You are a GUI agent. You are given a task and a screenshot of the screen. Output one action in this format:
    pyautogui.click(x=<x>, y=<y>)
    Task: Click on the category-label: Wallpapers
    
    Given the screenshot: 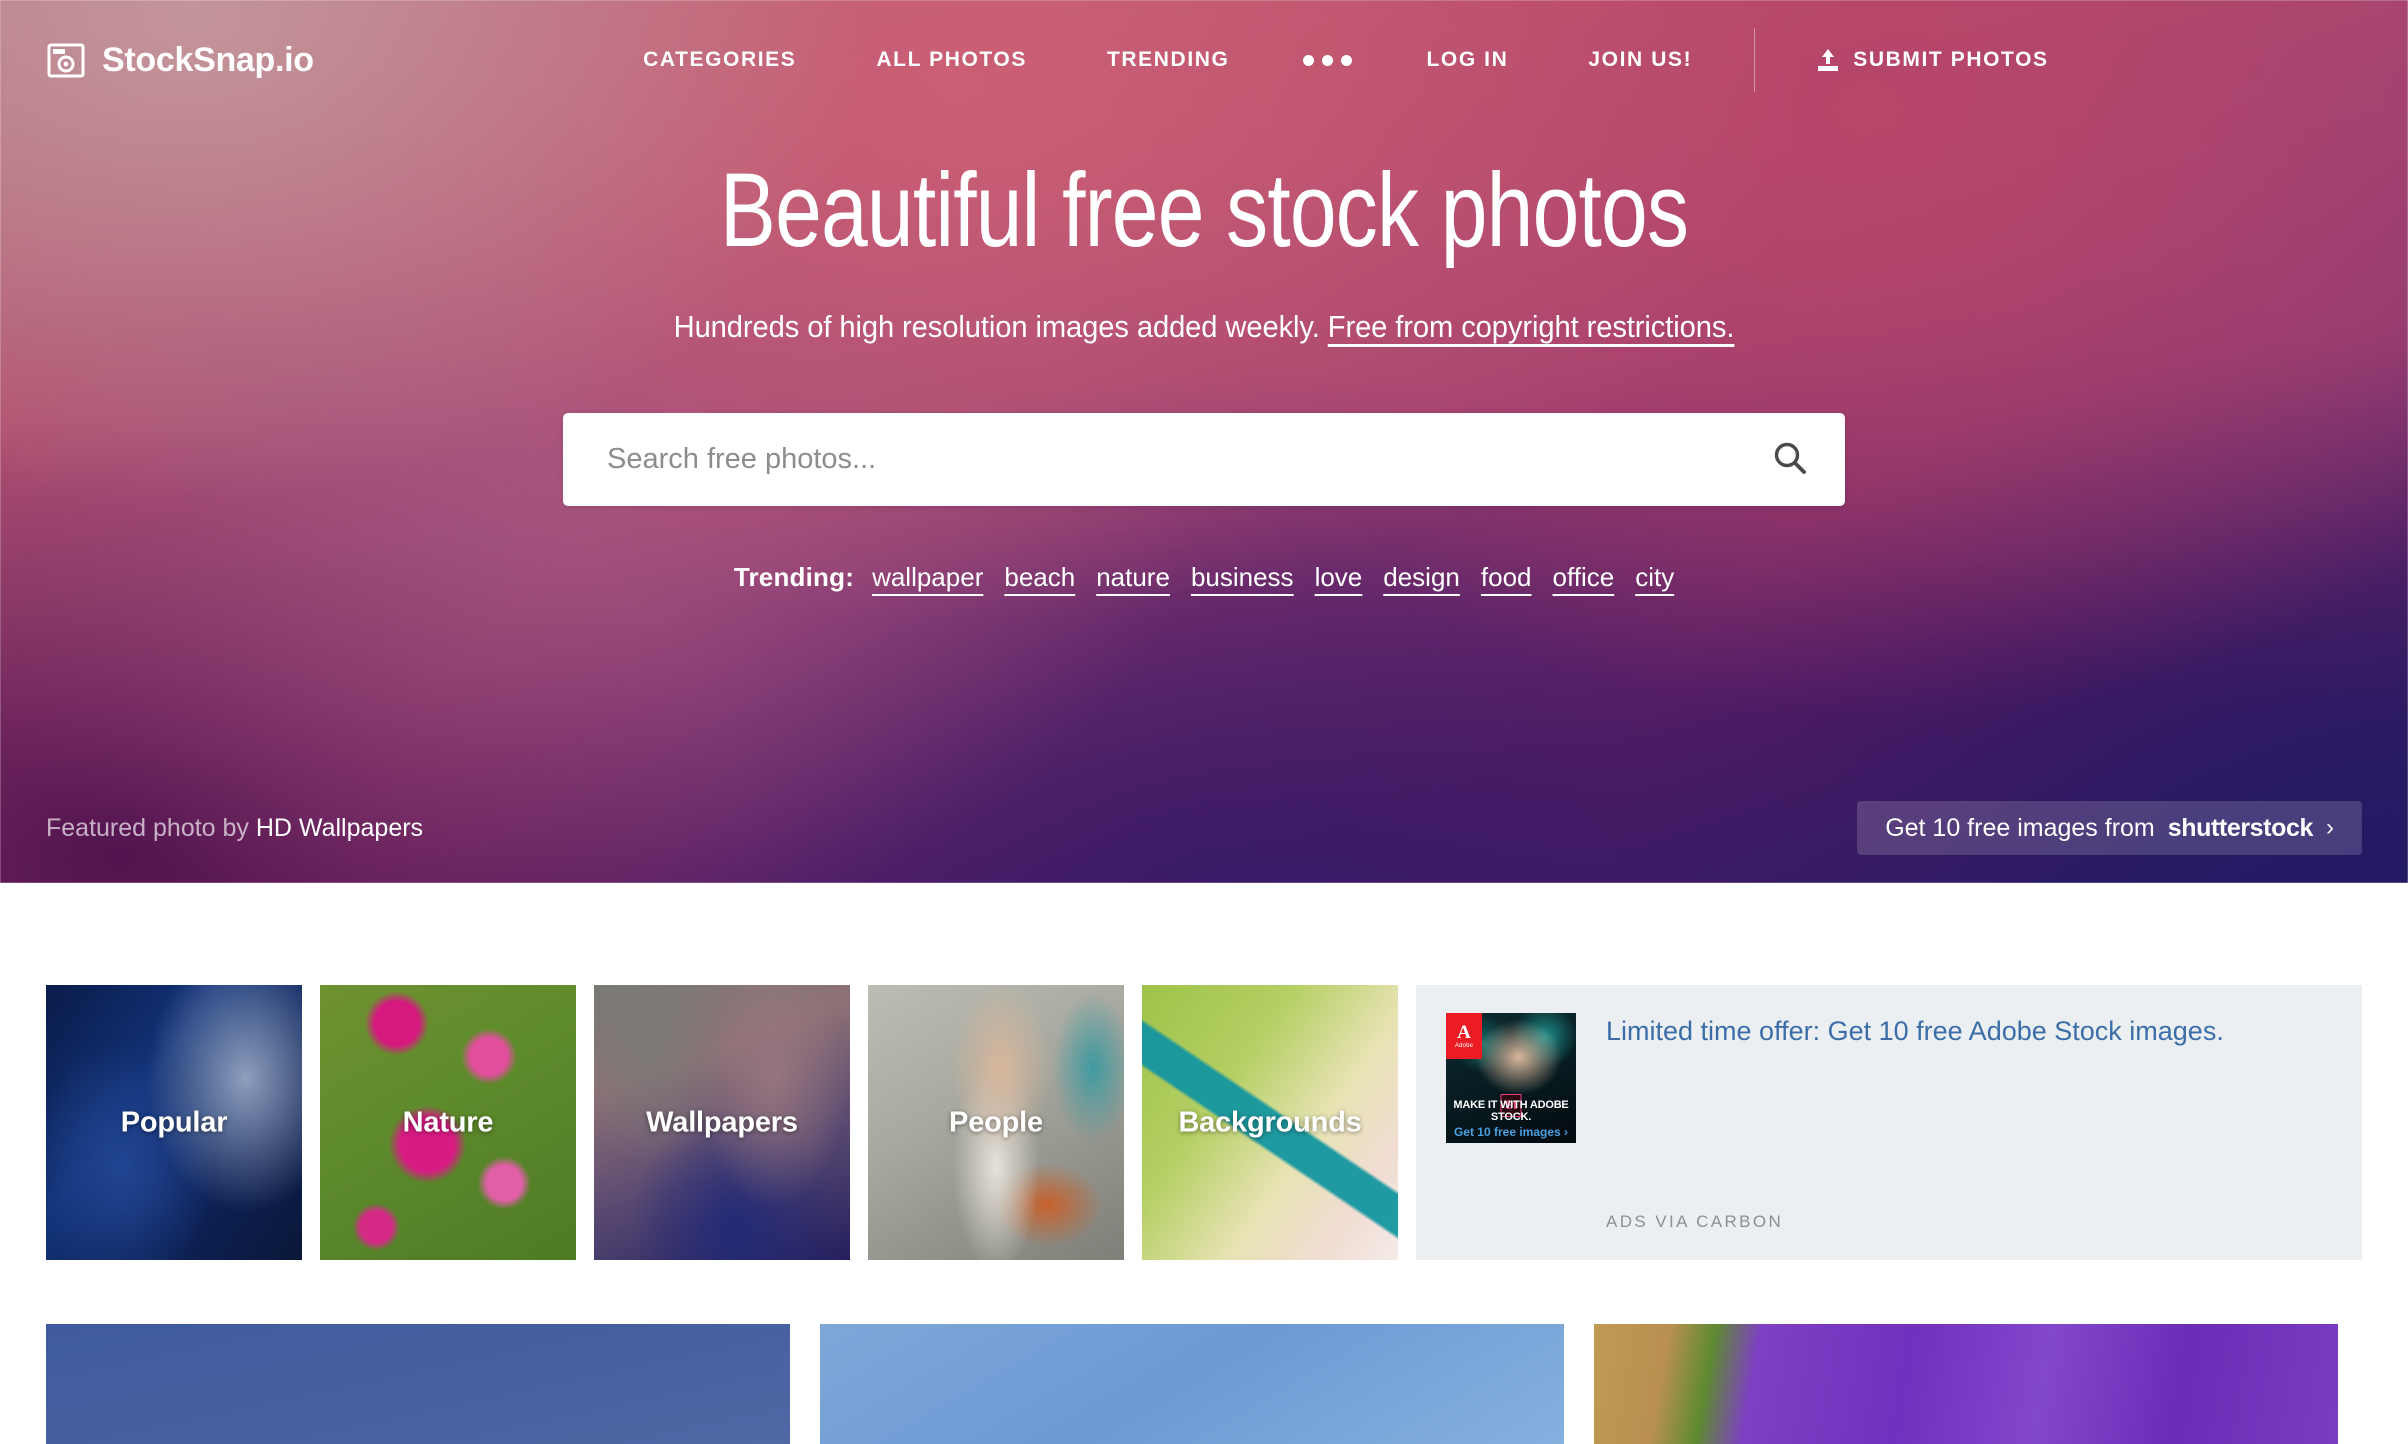 What is the action you would take?
    pyautogui.click(x=722, y=1122)
    